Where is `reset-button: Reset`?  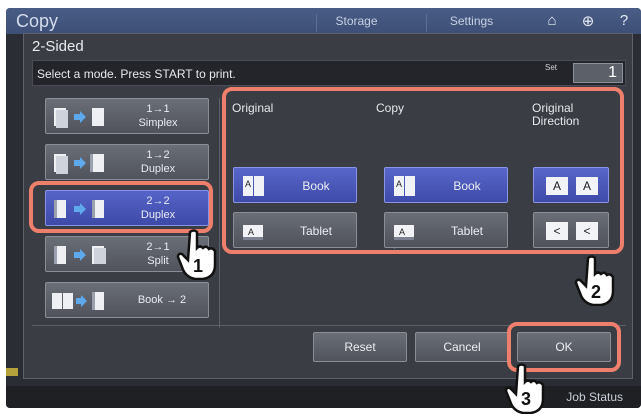 reset-button: Reset is located at coordinates (360, 347).